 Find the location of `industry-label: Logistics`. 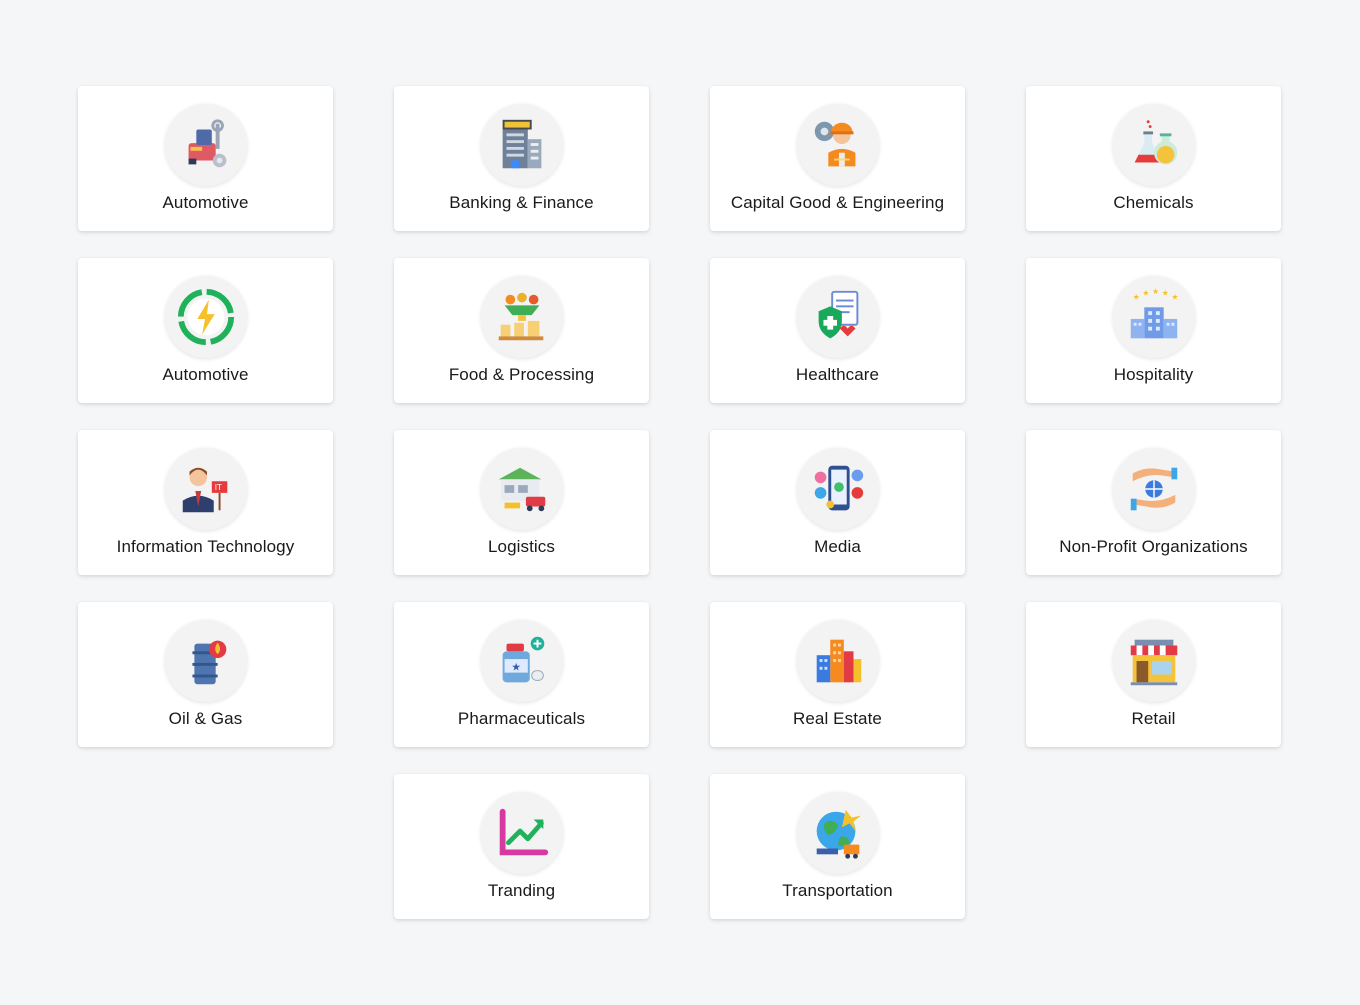

industry-label: Logistics is located at coordinates (521, 546).